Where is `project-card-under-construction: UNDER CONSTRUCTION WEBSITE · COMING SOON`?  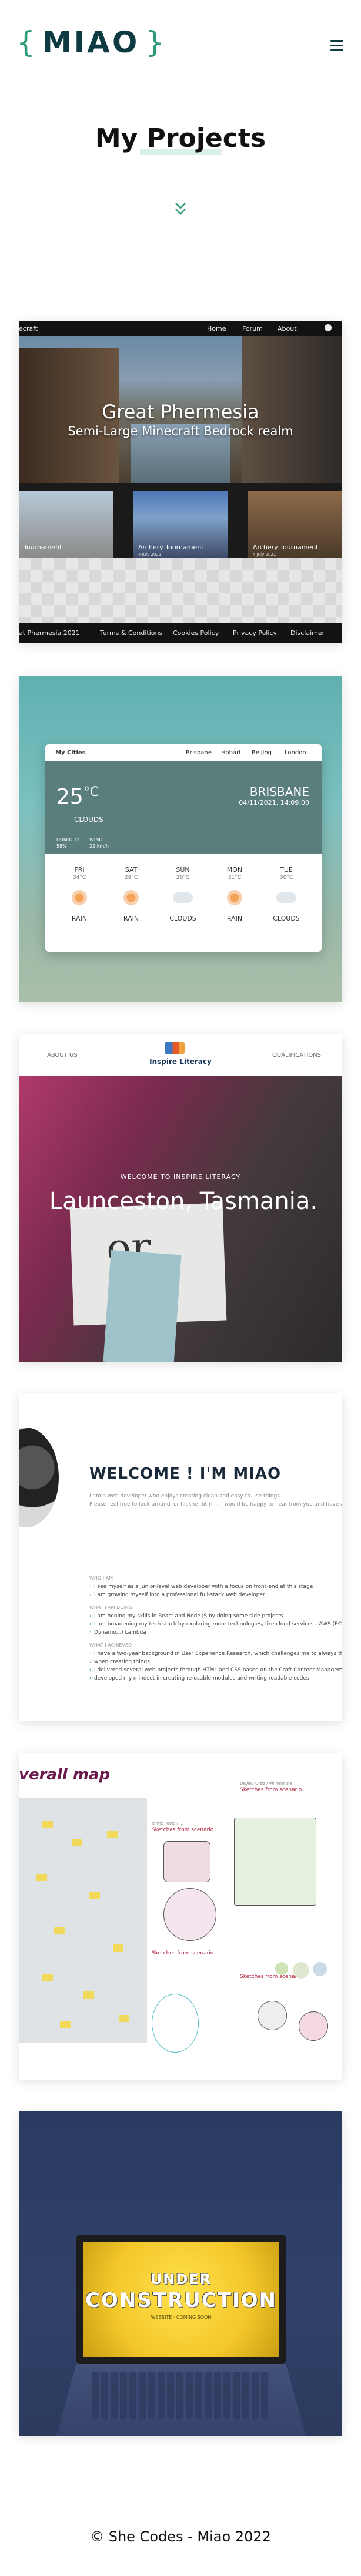
project-card-under-construction: UNDER CONSTRUCTION WEBSITE · COMING SOON is located at coordinates (180, 2273).